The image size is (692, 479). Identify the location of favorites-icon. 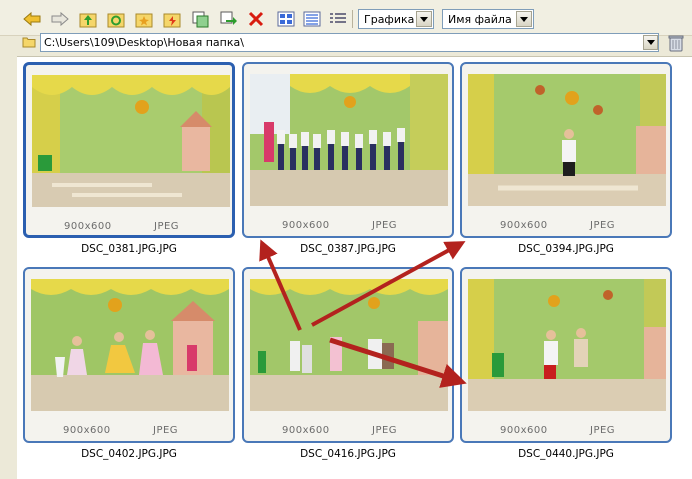
(172, 19).